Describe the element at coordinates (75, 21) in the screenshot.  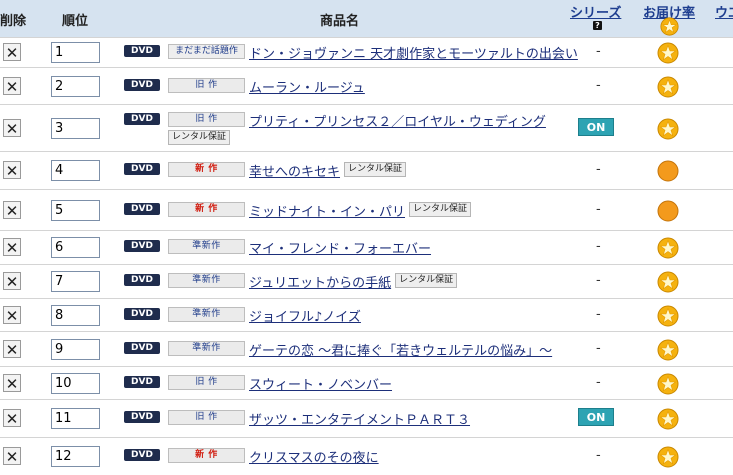
I see `header-rank: 順位` at that location.